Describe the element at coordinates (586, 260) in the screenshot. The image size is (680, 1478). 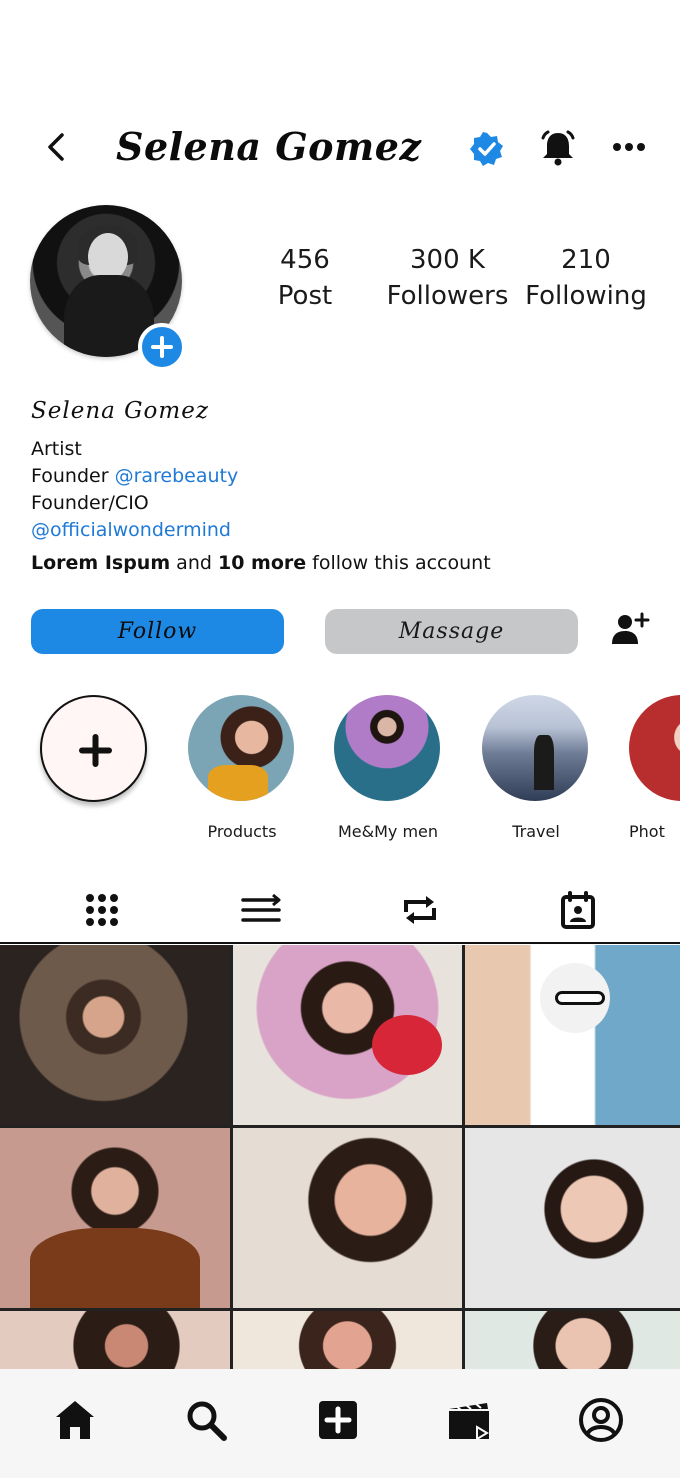
I see `stat-value: 210` at that location.